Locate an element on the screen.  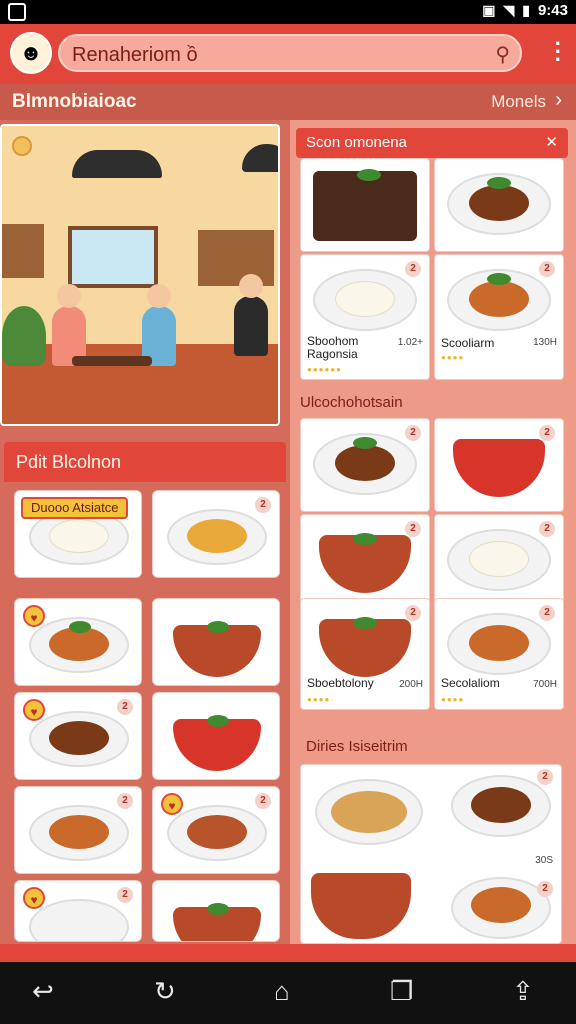
dish-name: Sboebtolony is located at coordinates (340, 683).